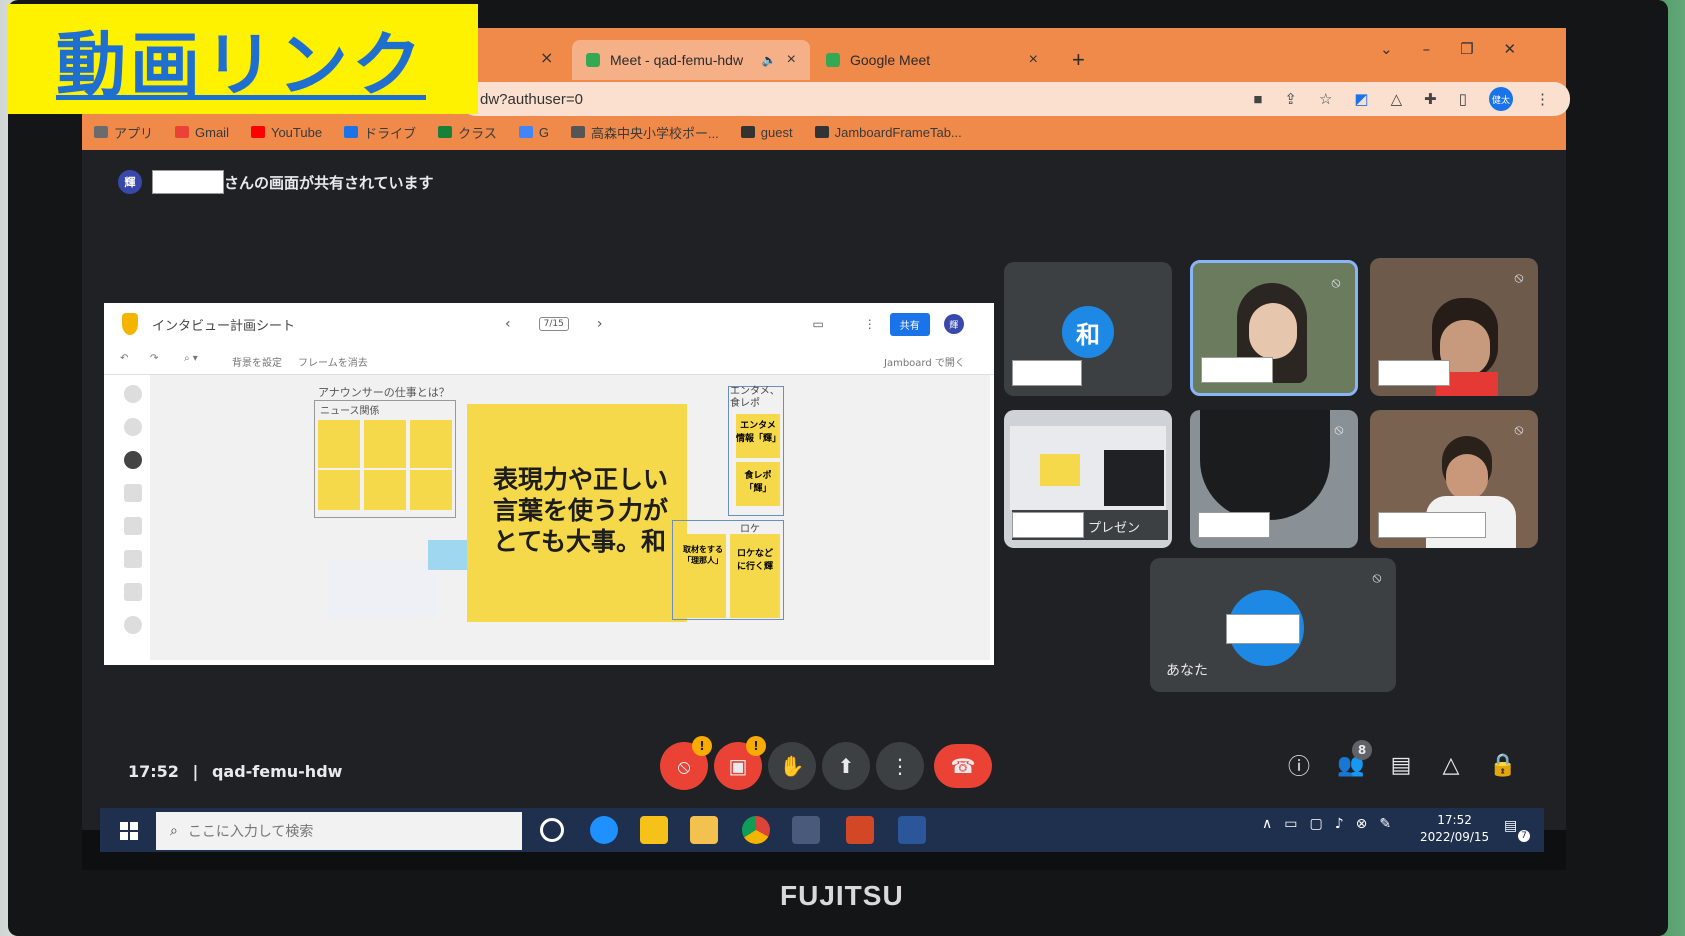 Image resolution: width=1685 pixels, height=936 pixels. I want to click on sticky-note: 取材をする「理那人」, so click(703, 576).